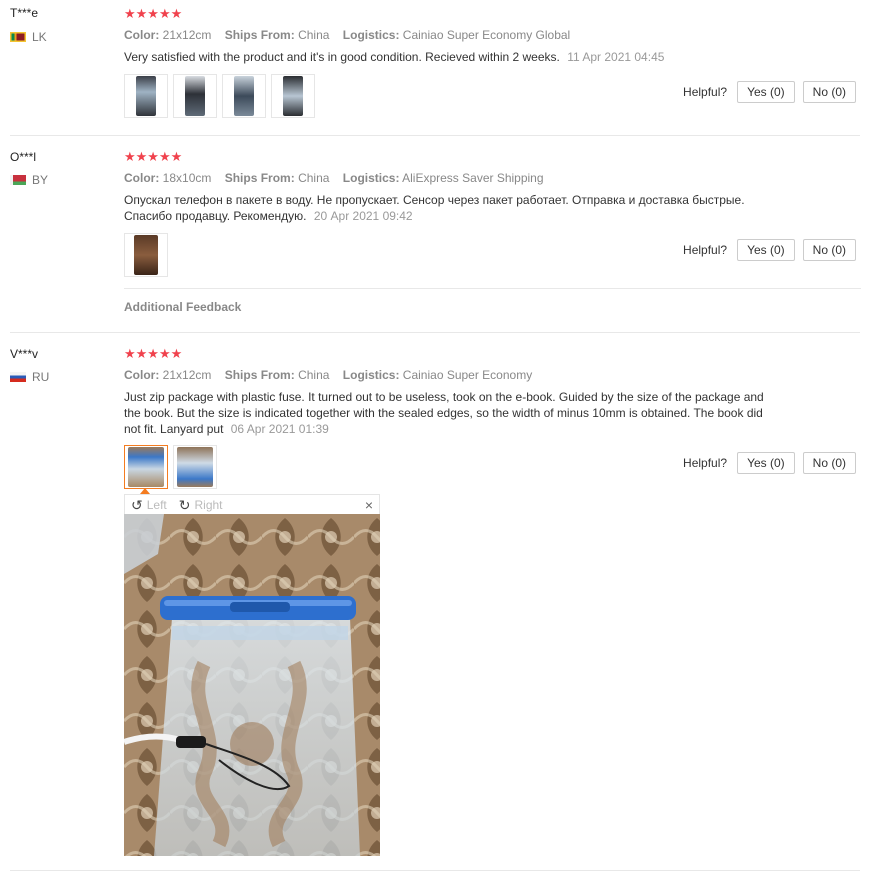  I want to click on additional-feedback-link: Additional Feedback, so click(182, 307).